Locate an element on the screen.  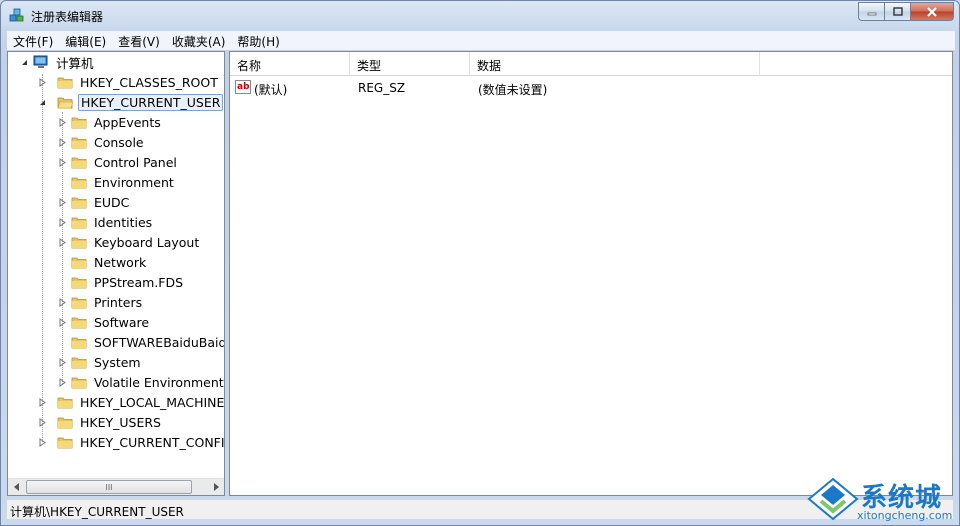
tree-label: HKEY_CURRENT_CONFIG is located at coordinates (152, 442).